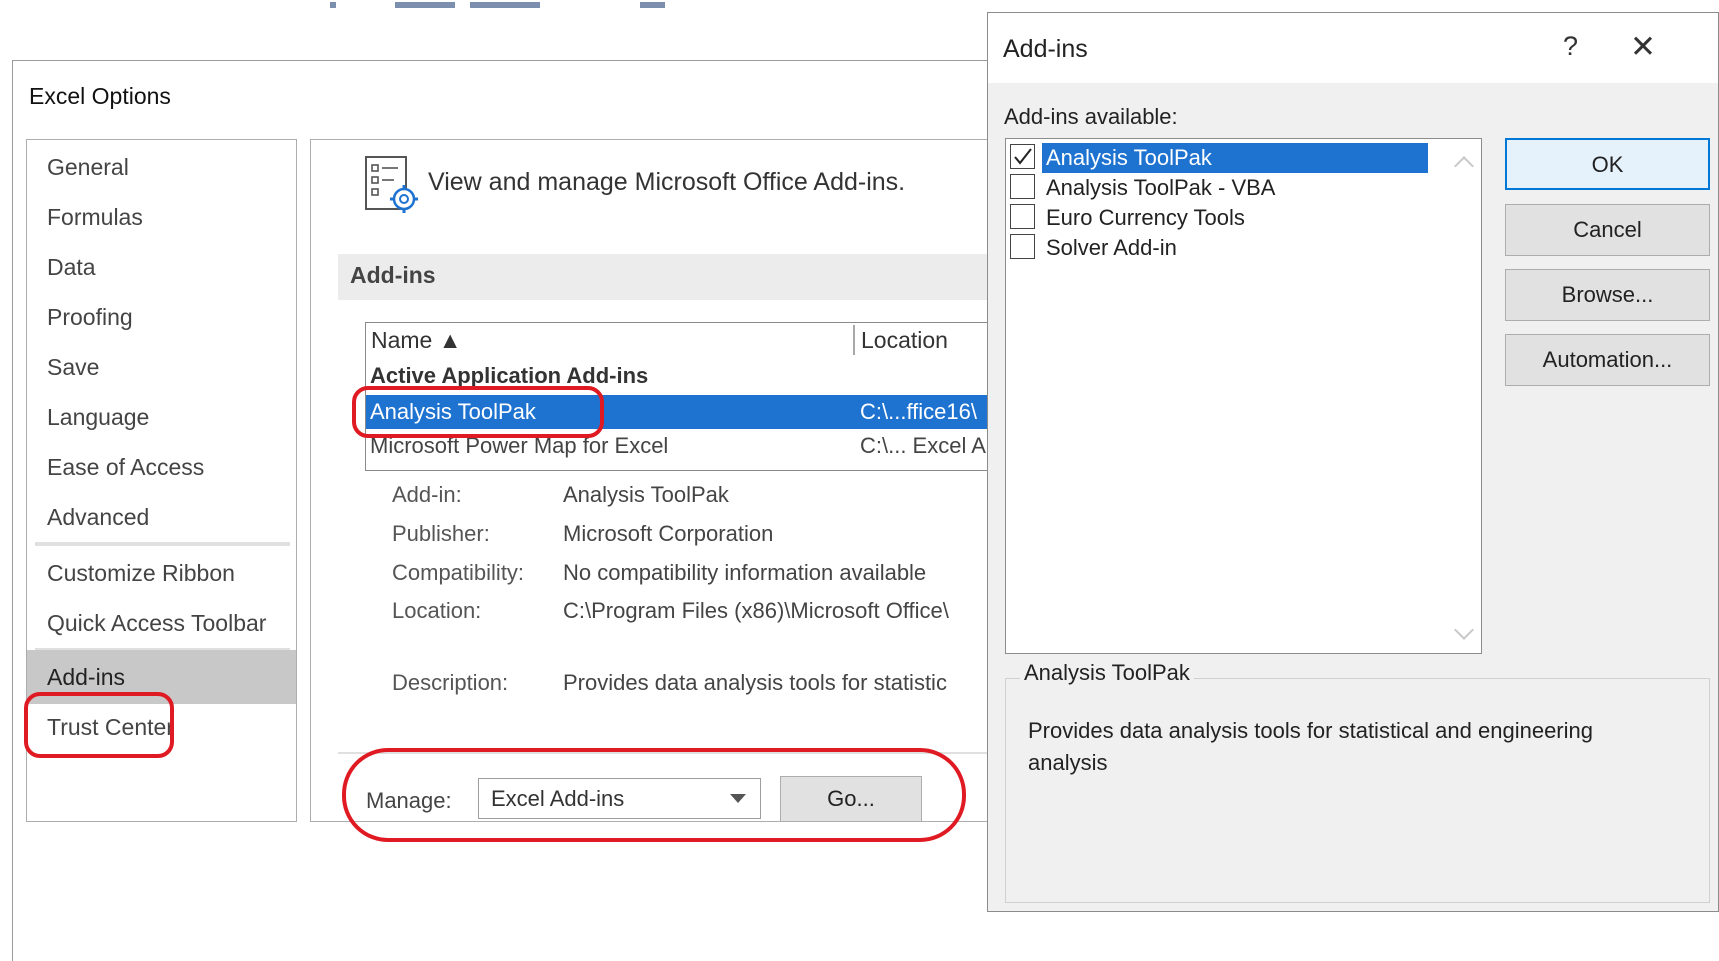  Describe the element at coordinates (1570, 46) in the screenshot. I see `help-icon: ?` at that location.